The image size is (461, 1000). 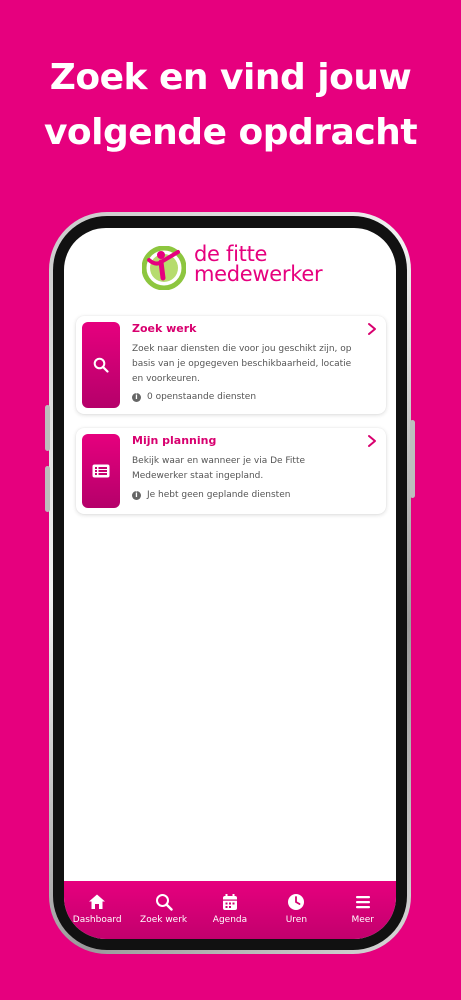 I want to click on card-status: i Je hebt geen geplande diensten, so click(x=211, y=495).